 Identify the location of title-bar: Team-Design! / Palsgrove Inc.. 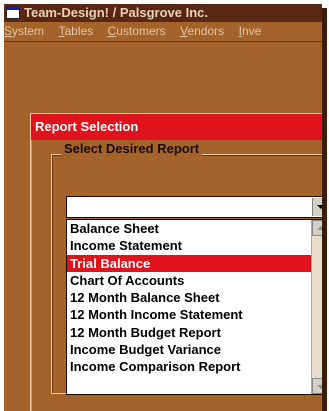
(163, 13).